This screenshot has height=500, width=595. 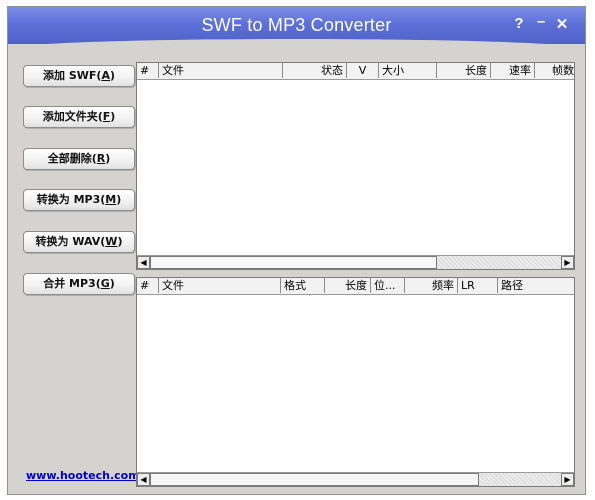 I want to click on column-header-format: 格式, so click(x=303, y=285).